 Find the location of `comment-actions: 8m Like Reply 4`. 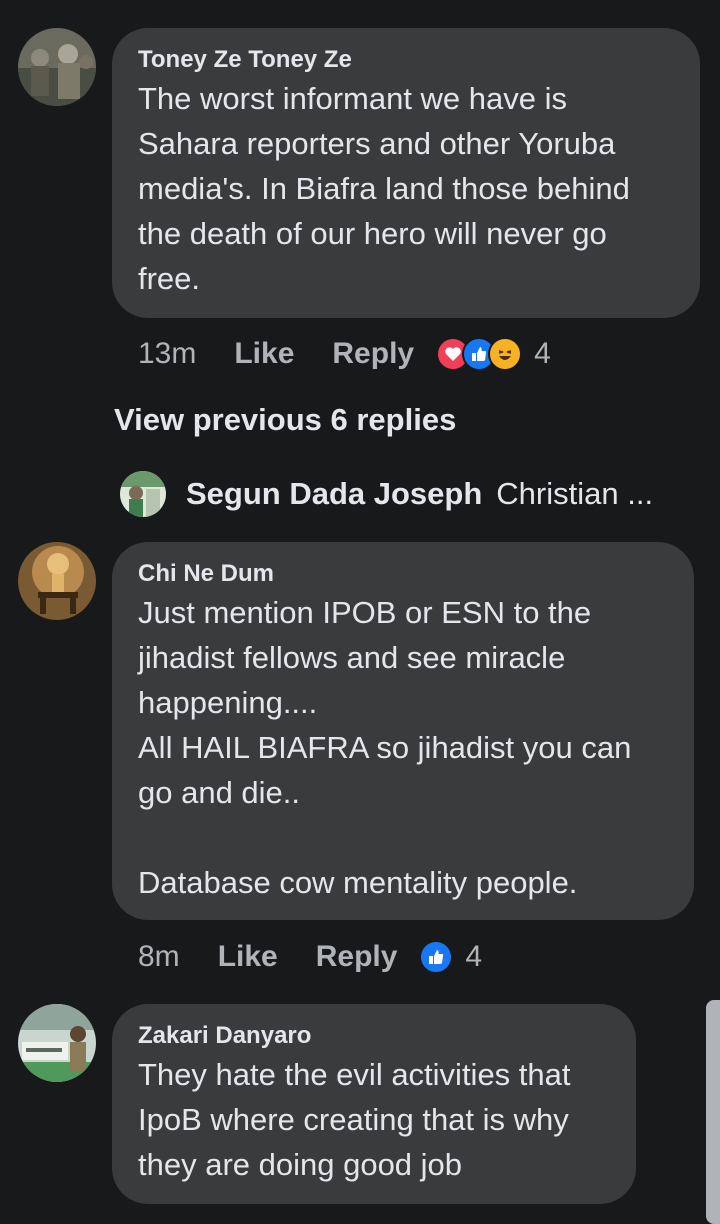

comment-actions: 8m Like Reply 4 is located at coordinates (310, 957).